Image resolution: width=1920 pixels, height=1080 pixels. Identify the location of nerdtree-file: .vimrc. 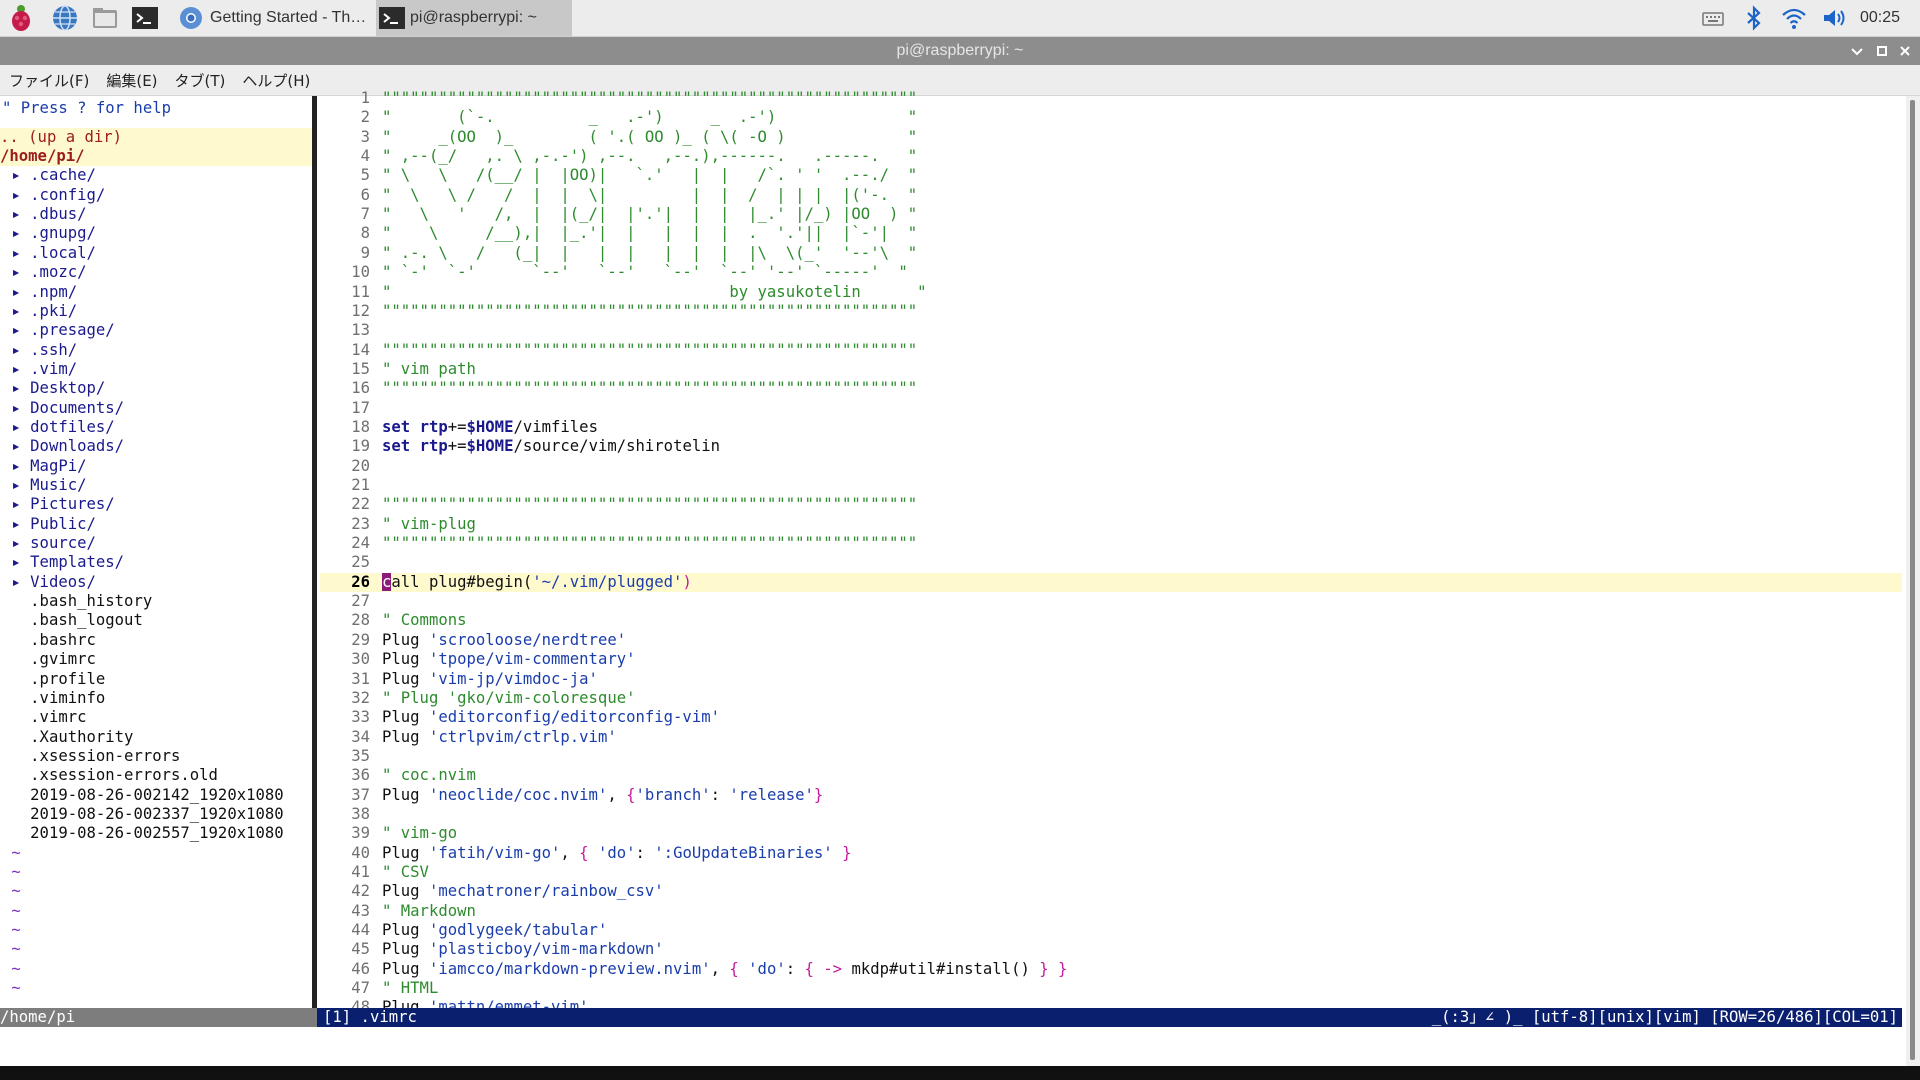
(157, 717).